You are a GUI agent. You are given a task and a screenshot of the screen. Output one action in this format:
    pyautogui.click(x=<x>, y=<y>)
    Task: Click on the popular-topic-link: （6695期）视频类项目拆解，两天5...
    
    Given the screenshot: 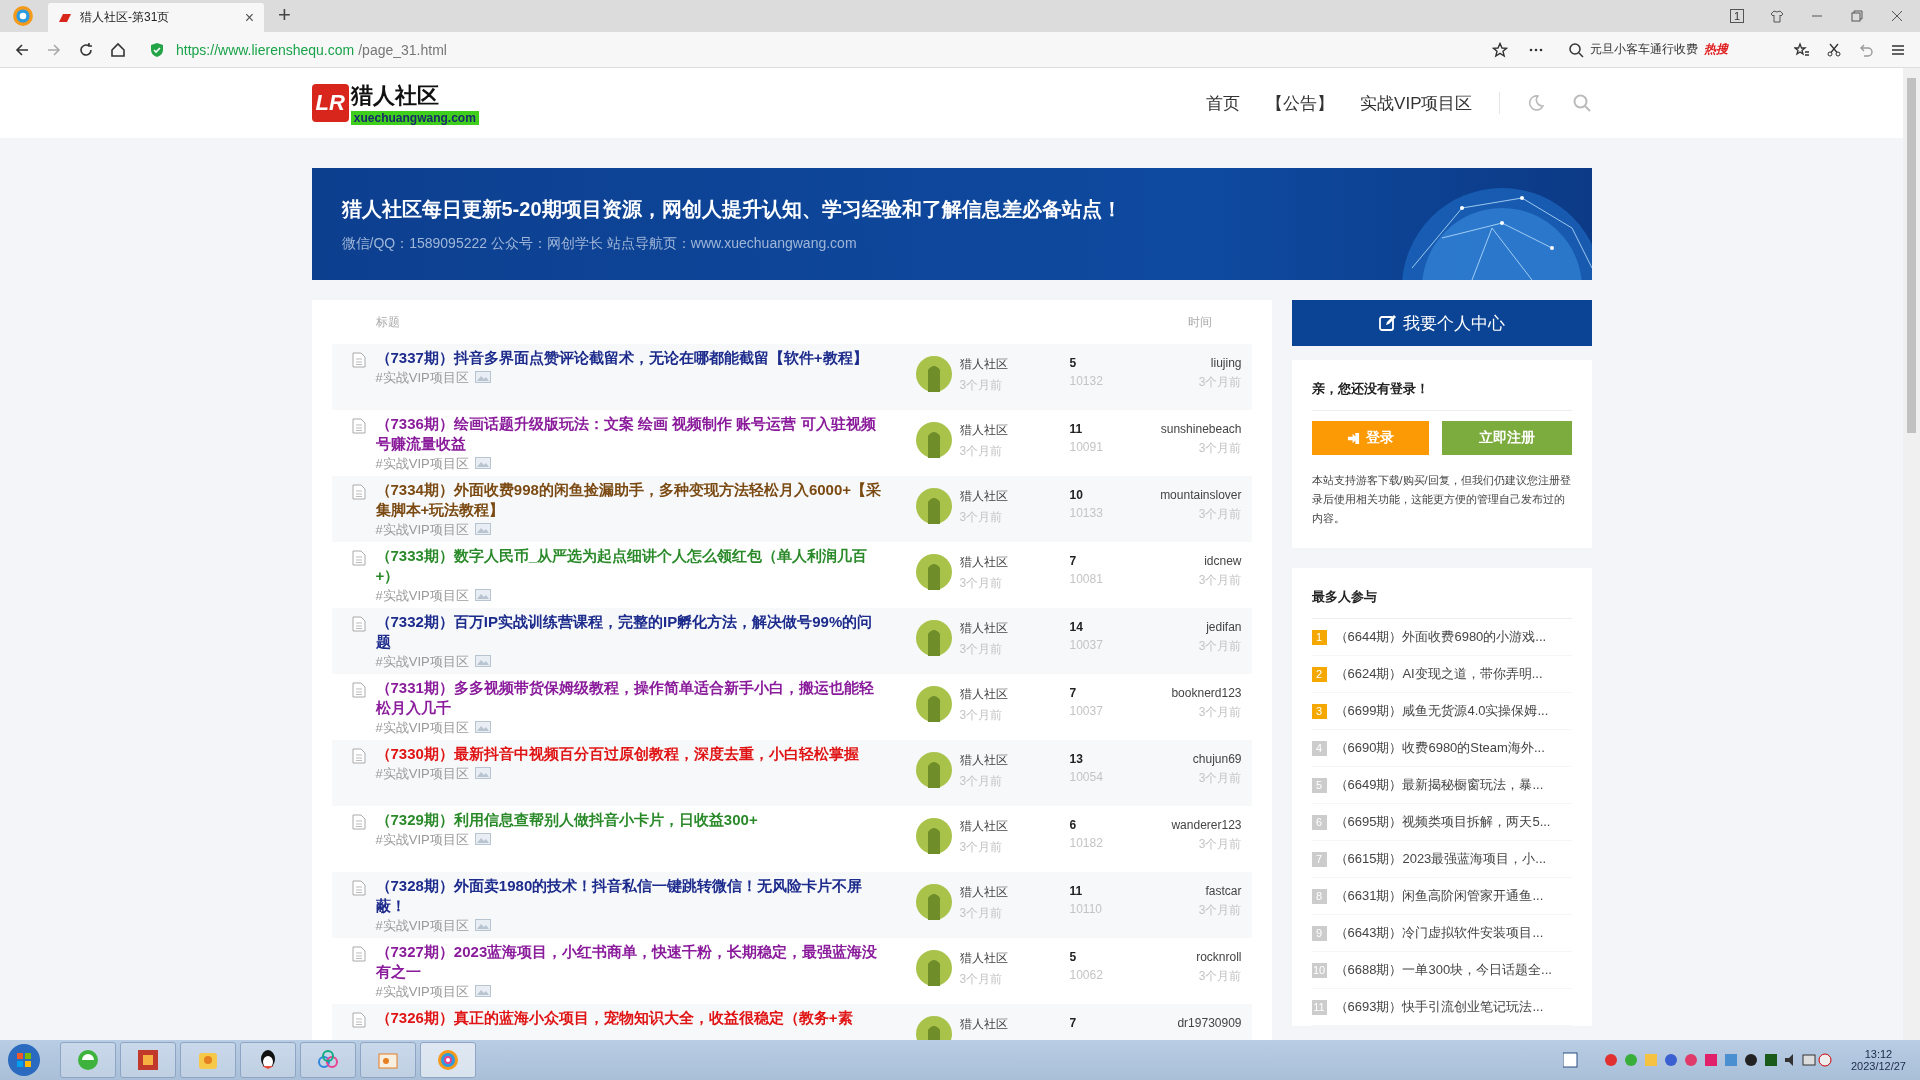 What is the action you would take?
    pyautogui.click(x=1442, y=822)
    